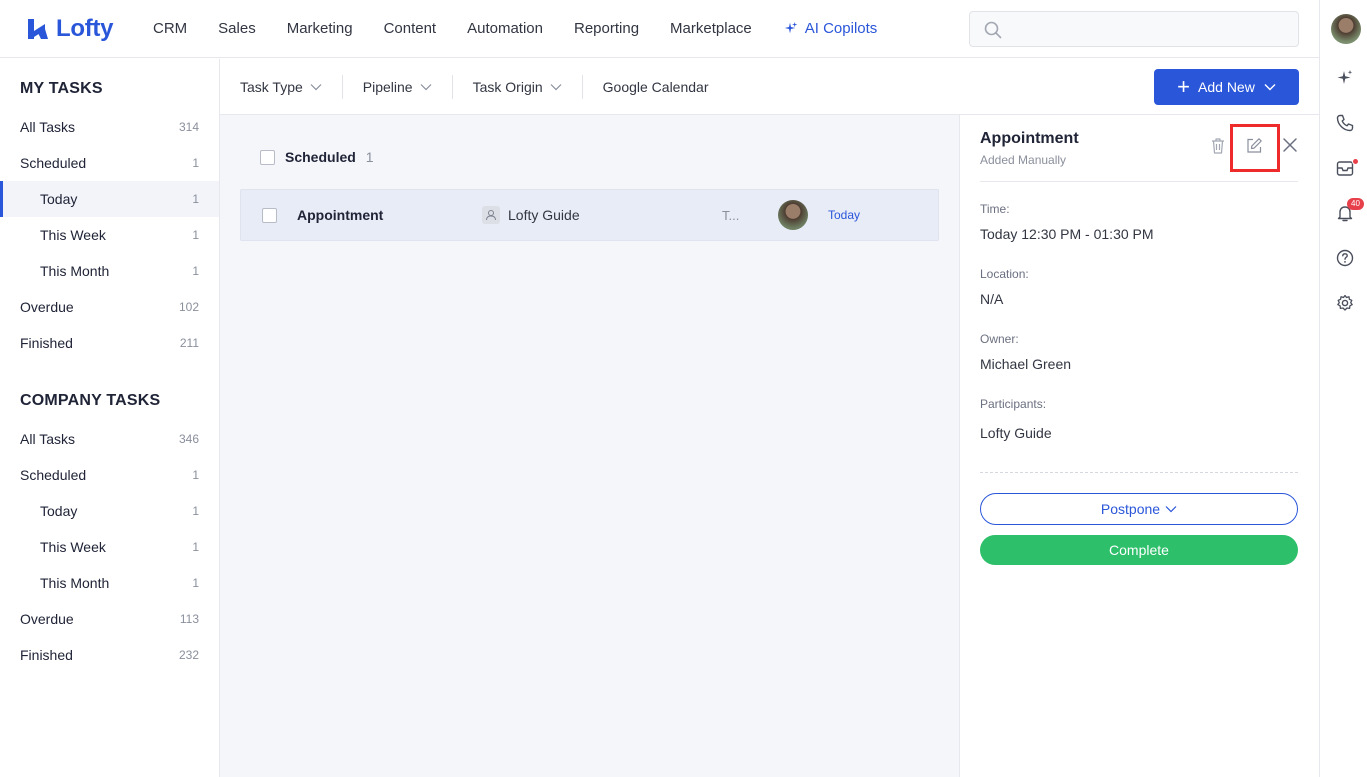 This screenshot has height=777, width=1367. I want to click on task-origin-filter: Task Origin, so click(518, 86).